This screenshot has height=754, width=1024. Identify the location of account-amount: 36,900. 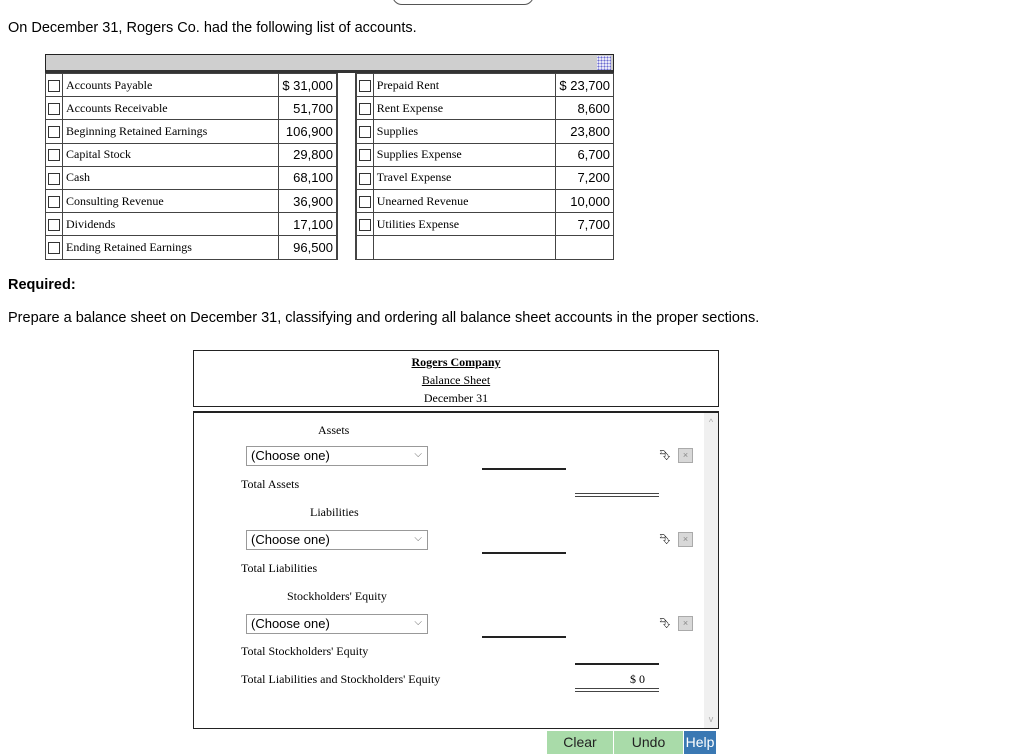
(307, 201).